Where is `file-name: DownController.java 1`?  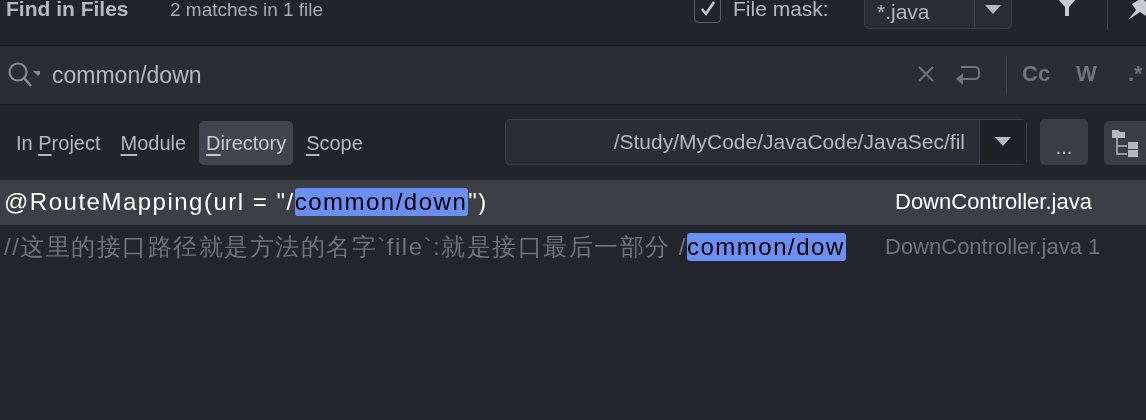
file-name: DownController.java 1 is located at coordinates (993, 247).